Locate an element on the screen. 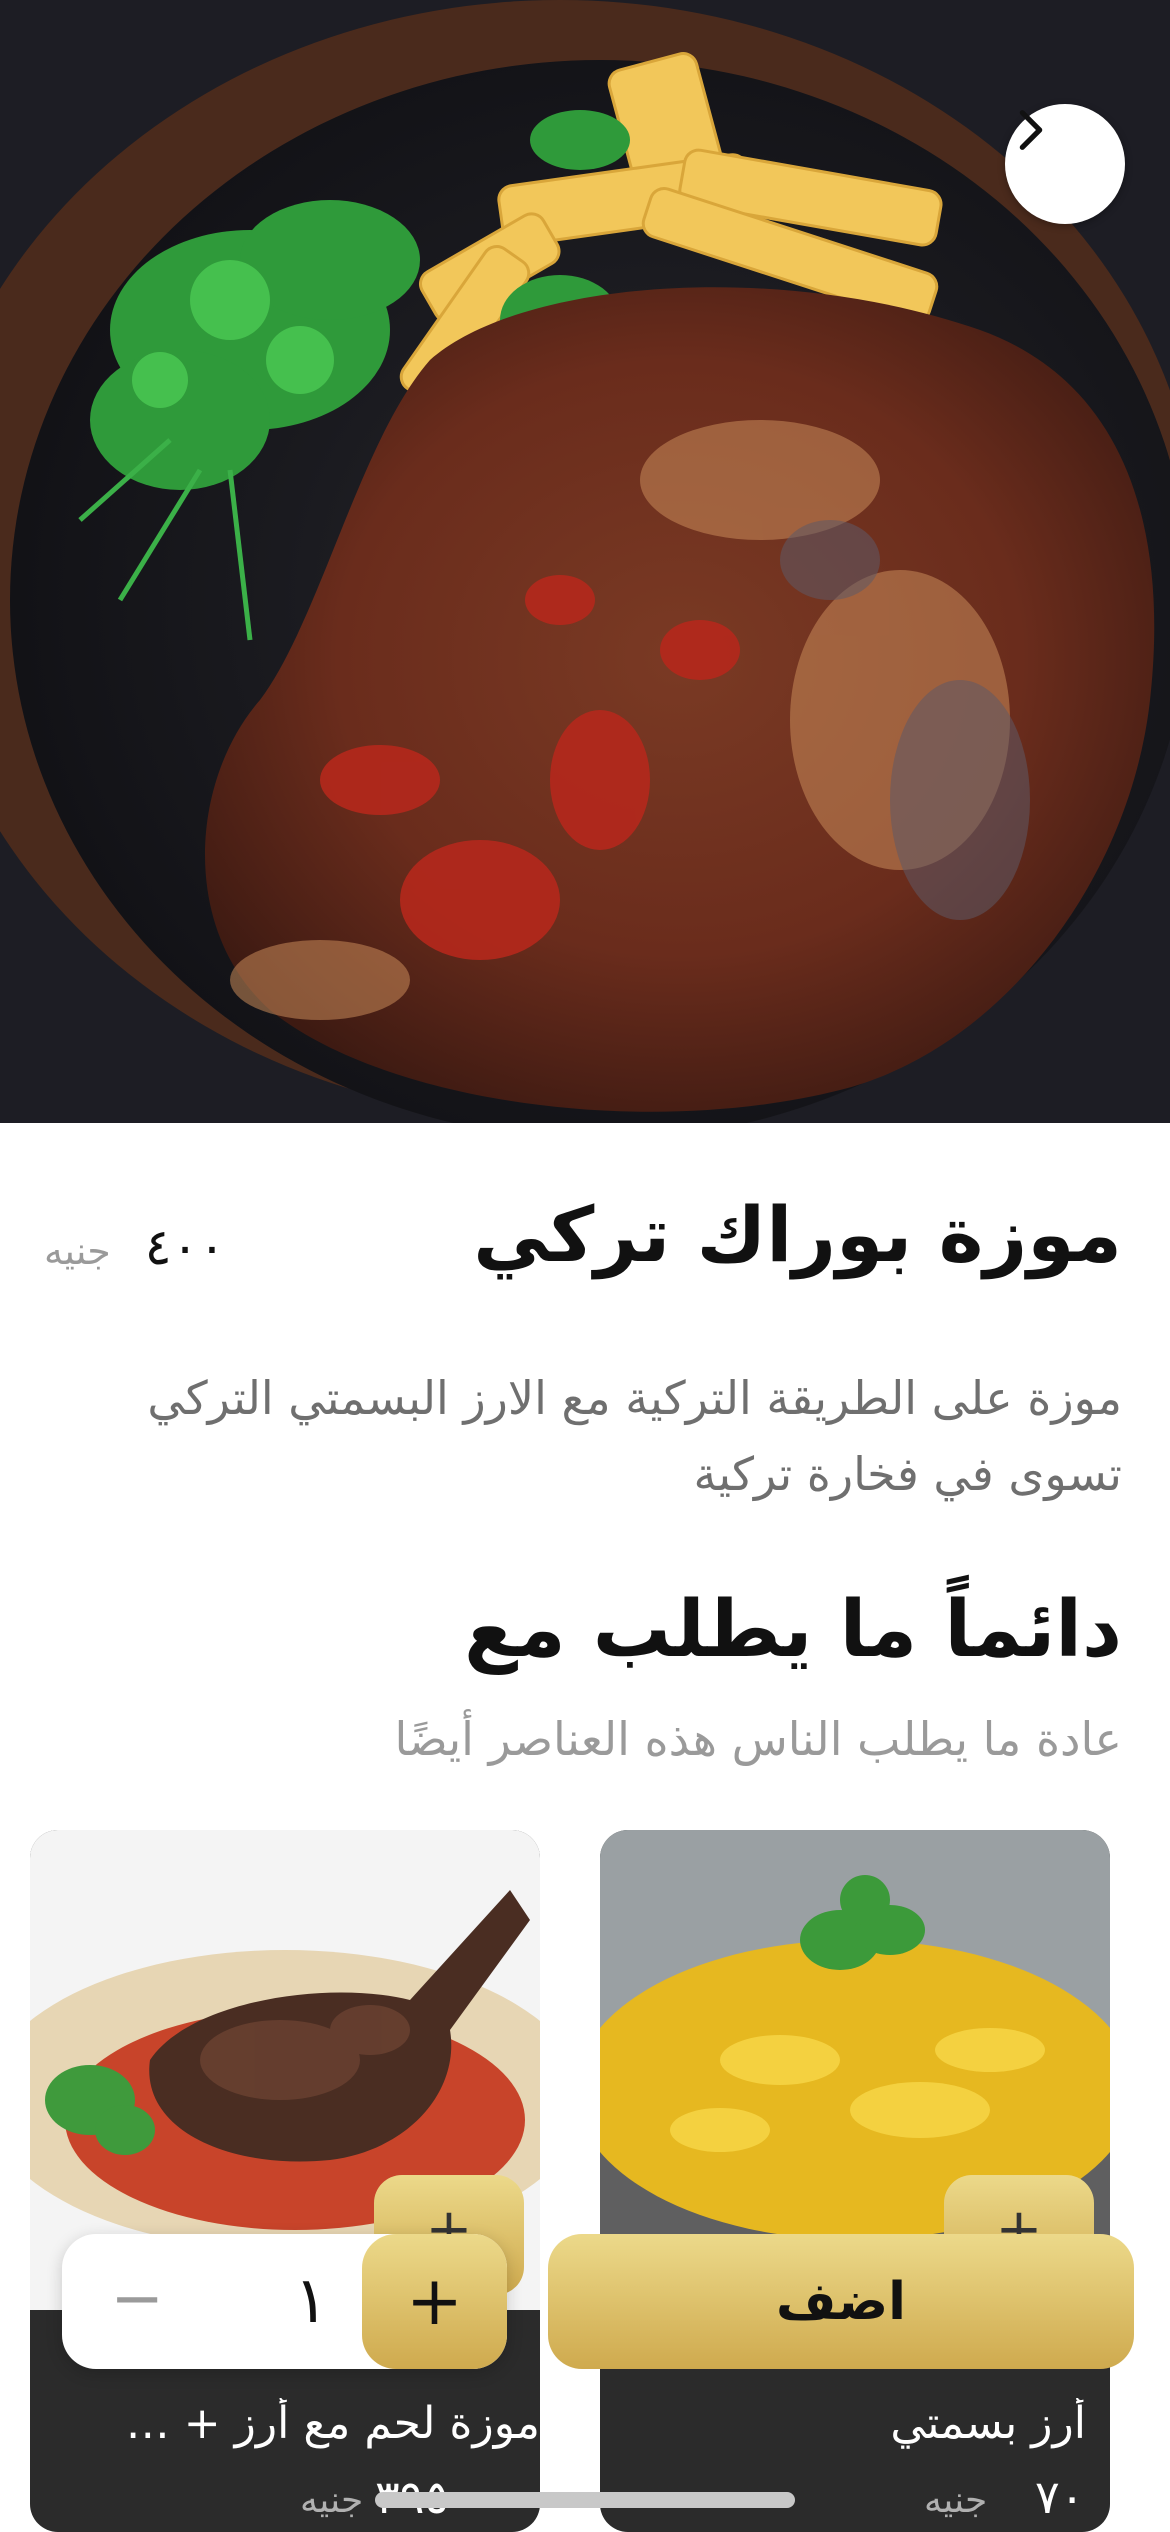 This screenshot has height=2532, width=1170. product-title: موزة بوراك تركي is located at coordinates (797, 1234).